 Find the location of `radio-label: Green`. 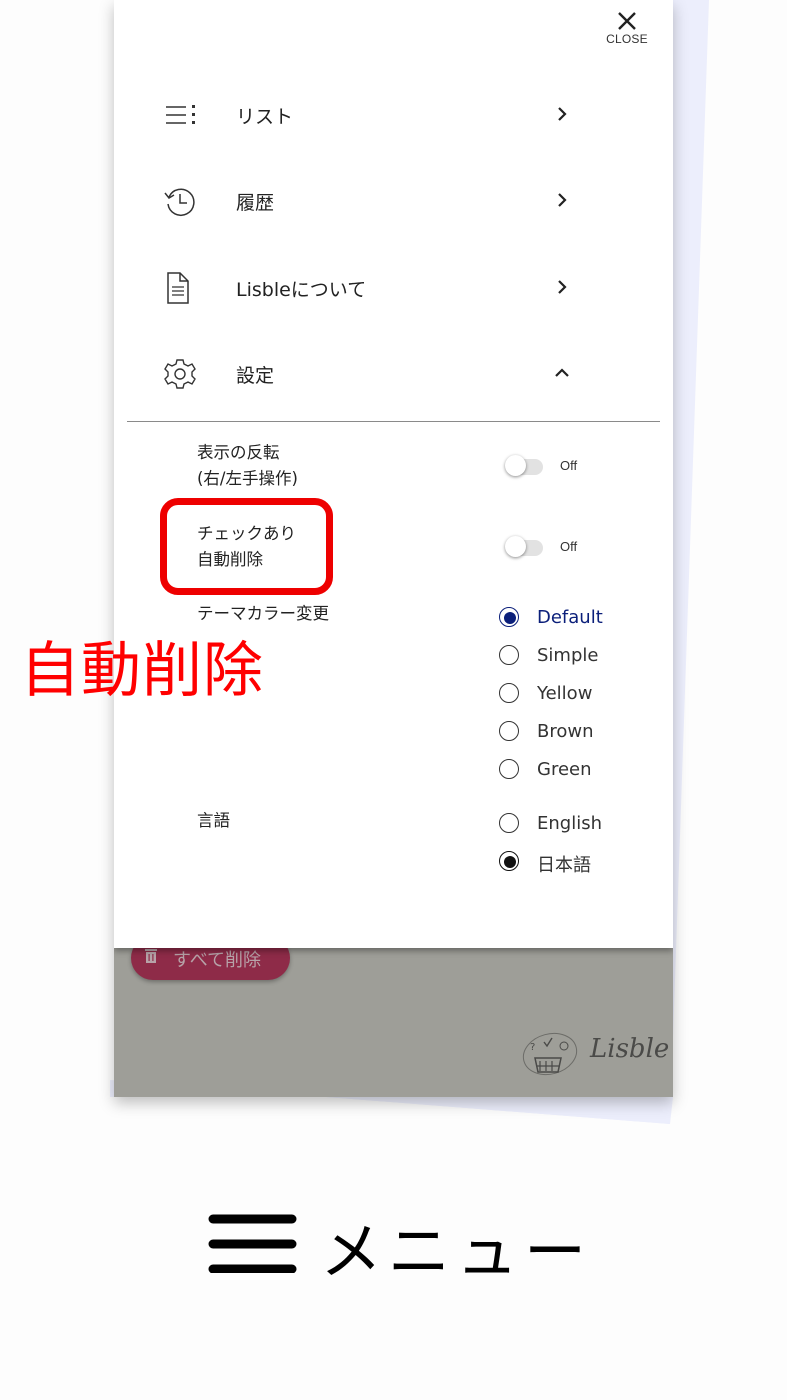

radio-label: Green is located at coordinates (564, 769).